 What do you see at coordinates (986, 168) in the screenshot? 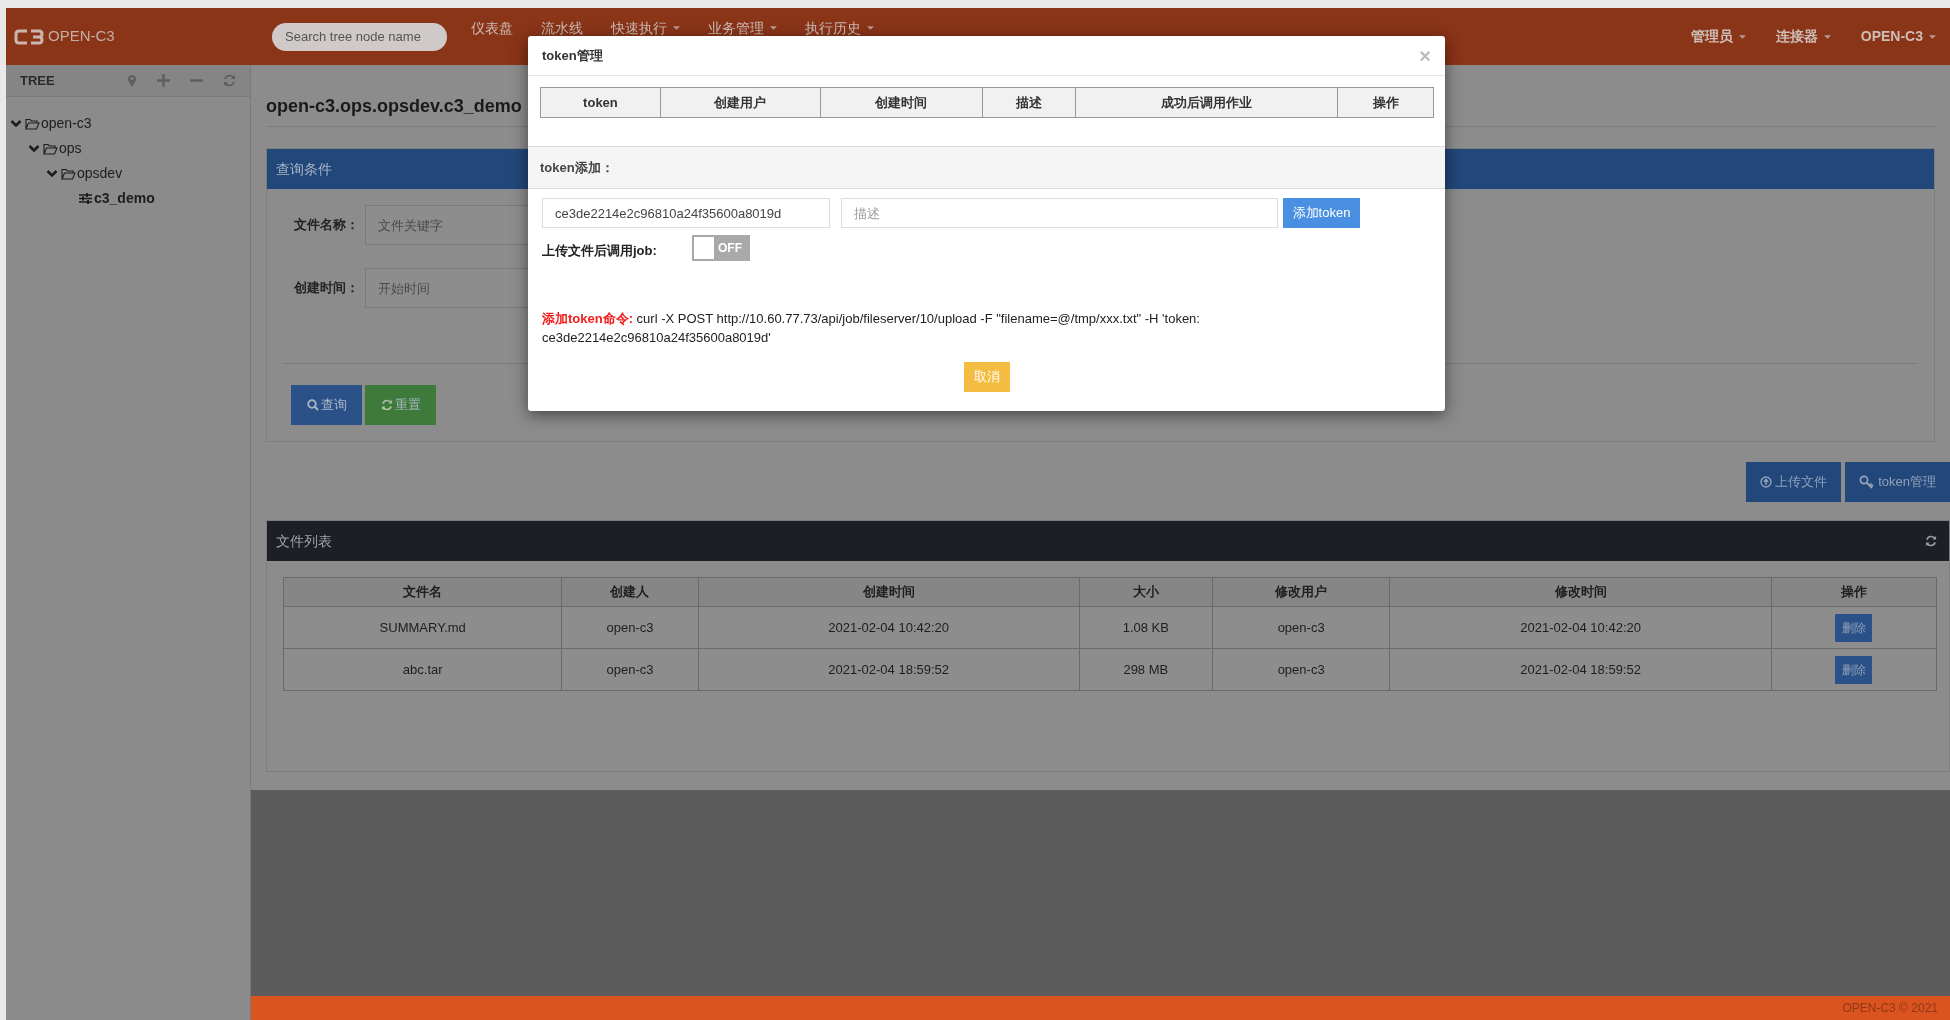
I see `section-title: token添加：` at bounding box center [986, 168].